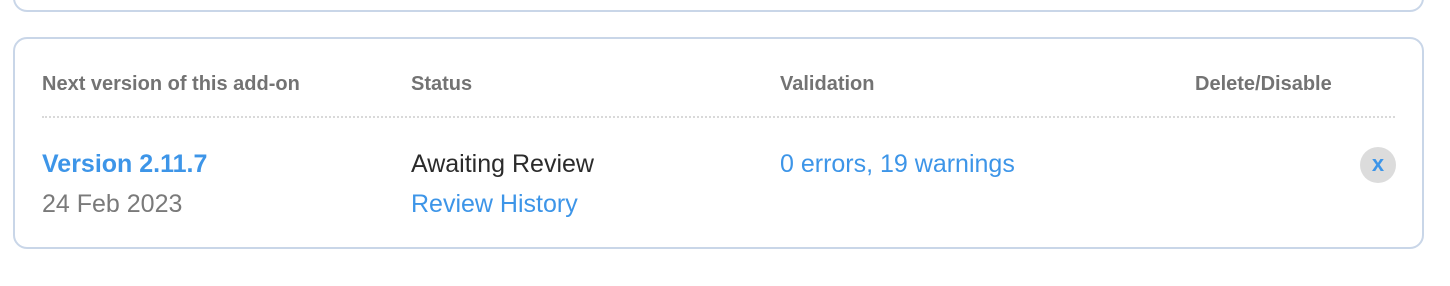  I want to click on header-divider, so click(718, 117).